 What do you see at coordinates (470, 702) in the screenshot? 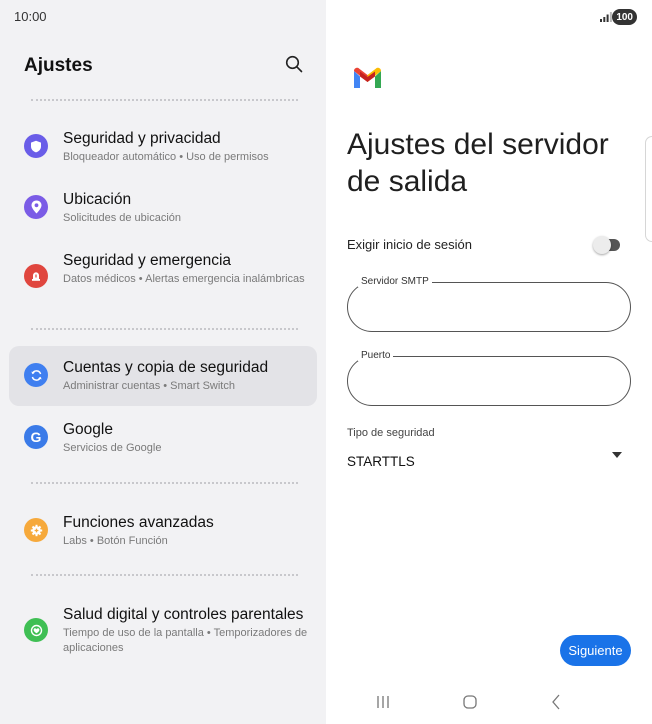
I see `home-nav-icon` at bounding box center [470, 702].